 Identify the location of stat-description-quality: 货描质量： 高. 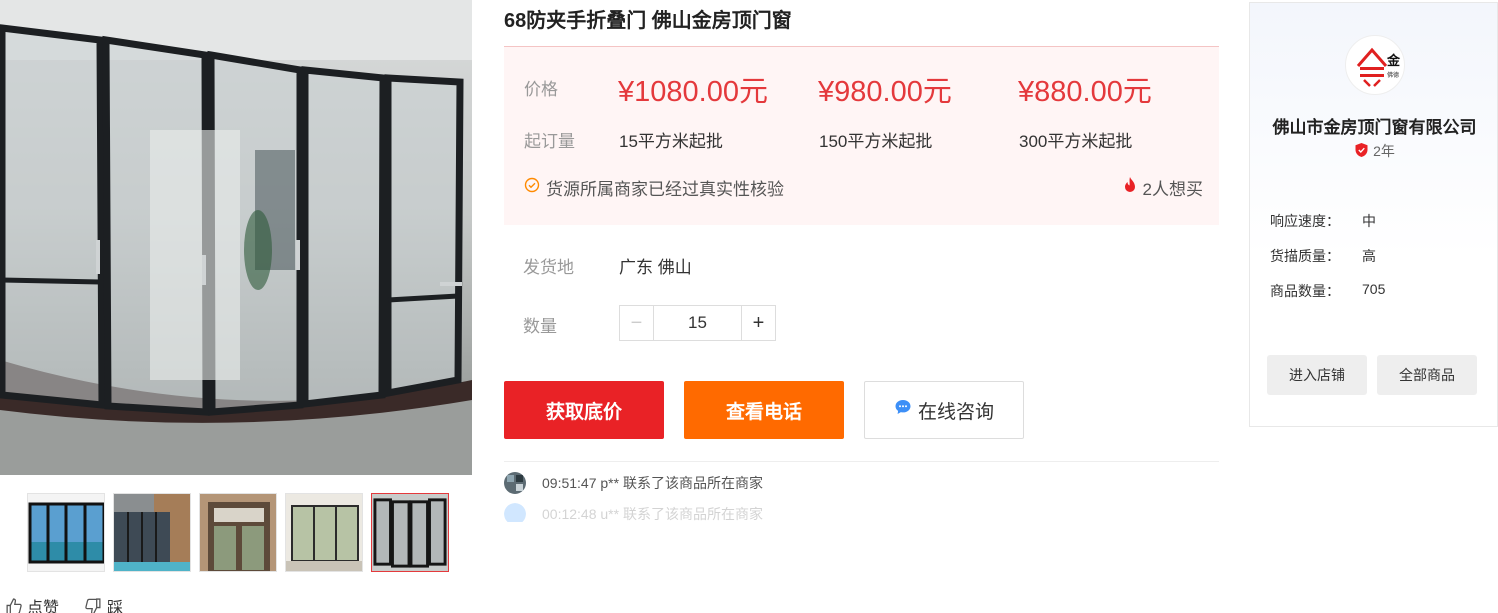
(1323, 256).